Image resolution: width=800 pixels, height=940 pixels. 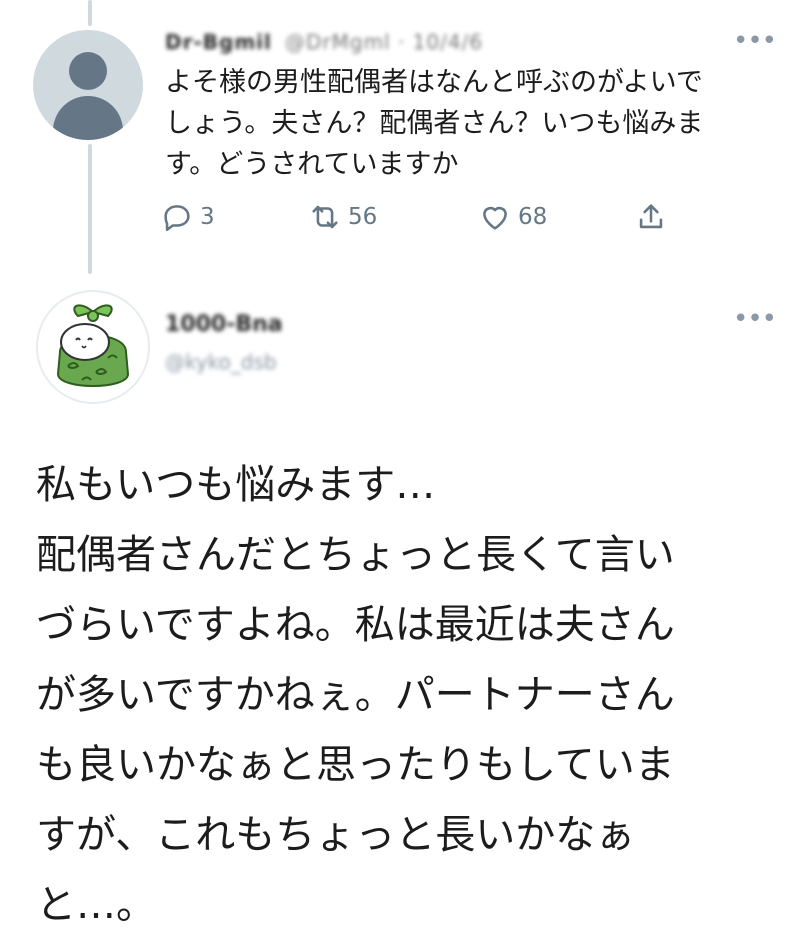 I want to click on reply-button: 3, so click(x=187, y=217).